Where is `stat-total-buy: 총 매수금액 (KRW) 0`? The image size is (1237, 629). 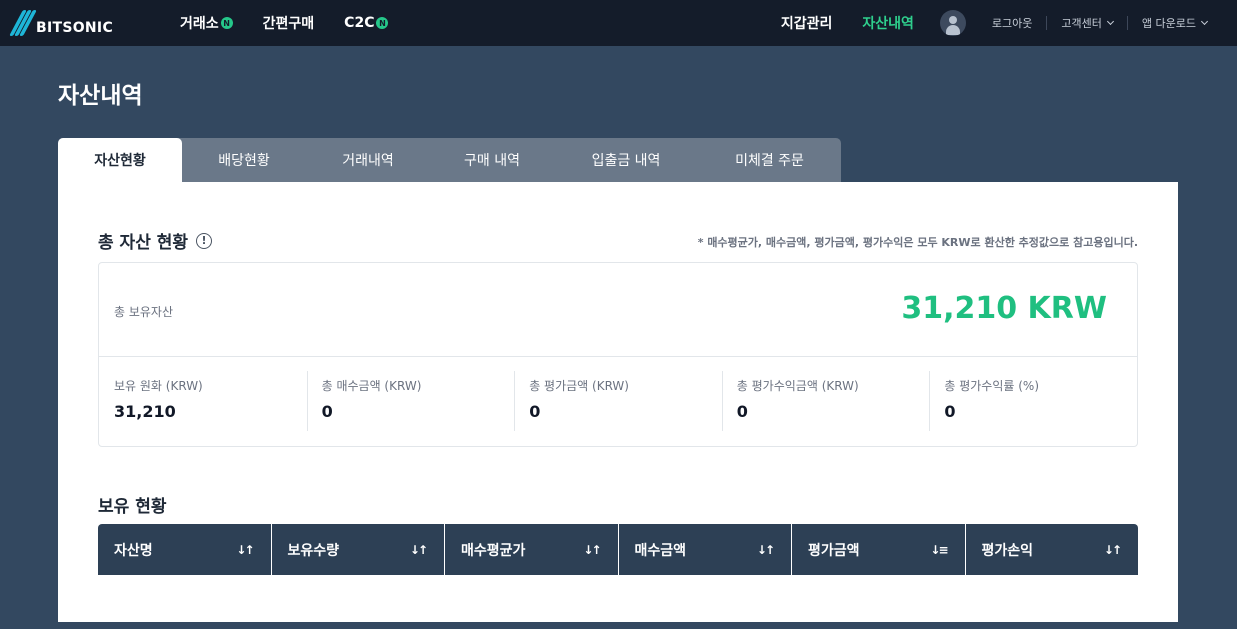
stat-total-buy: 총 매수금액 (KRW) 0 is located at coordinates (410, 402).